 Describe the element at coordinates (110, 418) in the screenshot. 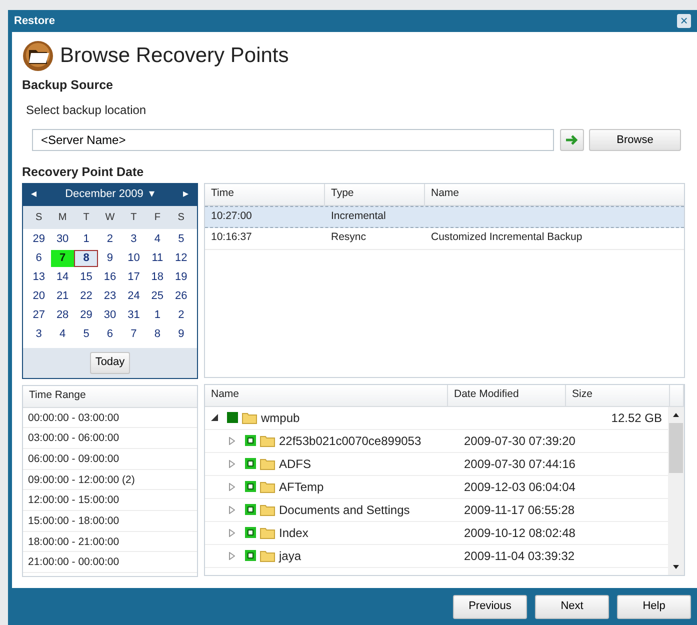

I see `time-range-item: 00:00:00 - 03:00:00` at that location.